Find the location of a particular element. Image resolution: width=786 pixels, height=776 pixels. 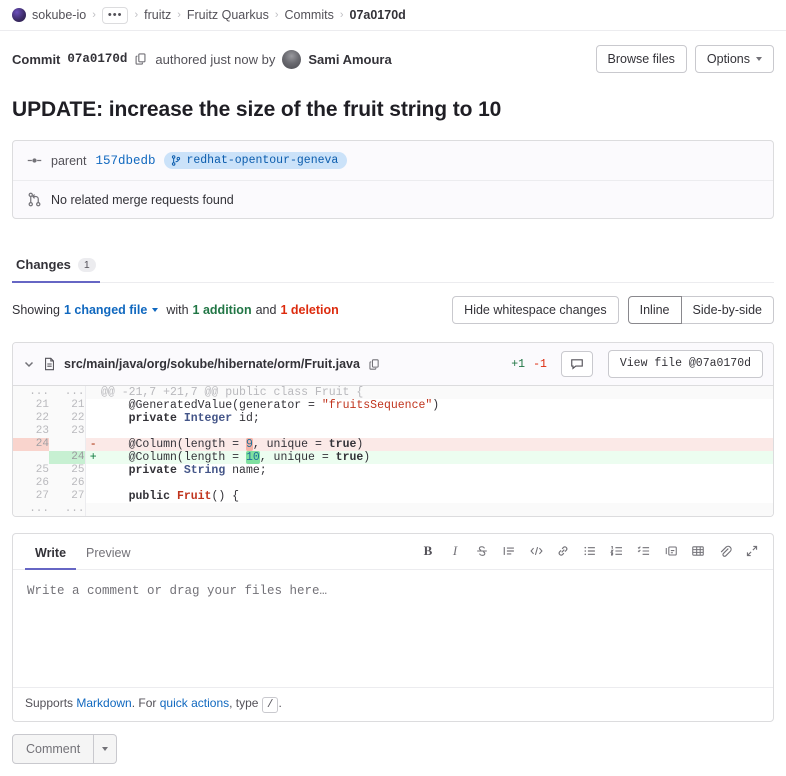

tab-changes: Changes 1 is located at coordinates (56, 266).